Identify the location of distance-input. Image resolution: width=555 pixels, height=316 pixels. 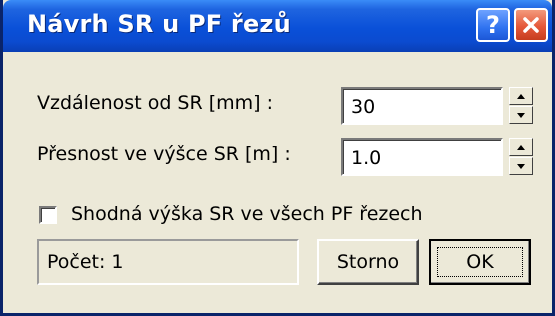
(421, 107).